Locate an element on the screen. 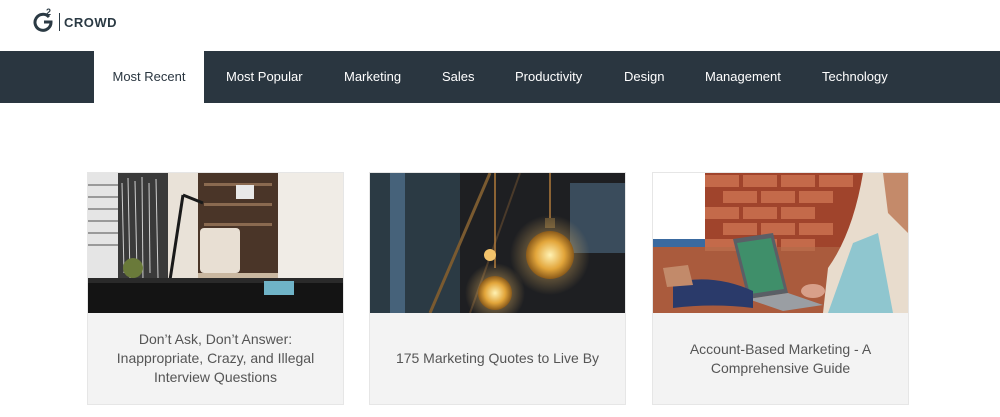 This screenshot has height=417, width=1000. laptop-brick-wall-photo is located at coordinates (780, 243).